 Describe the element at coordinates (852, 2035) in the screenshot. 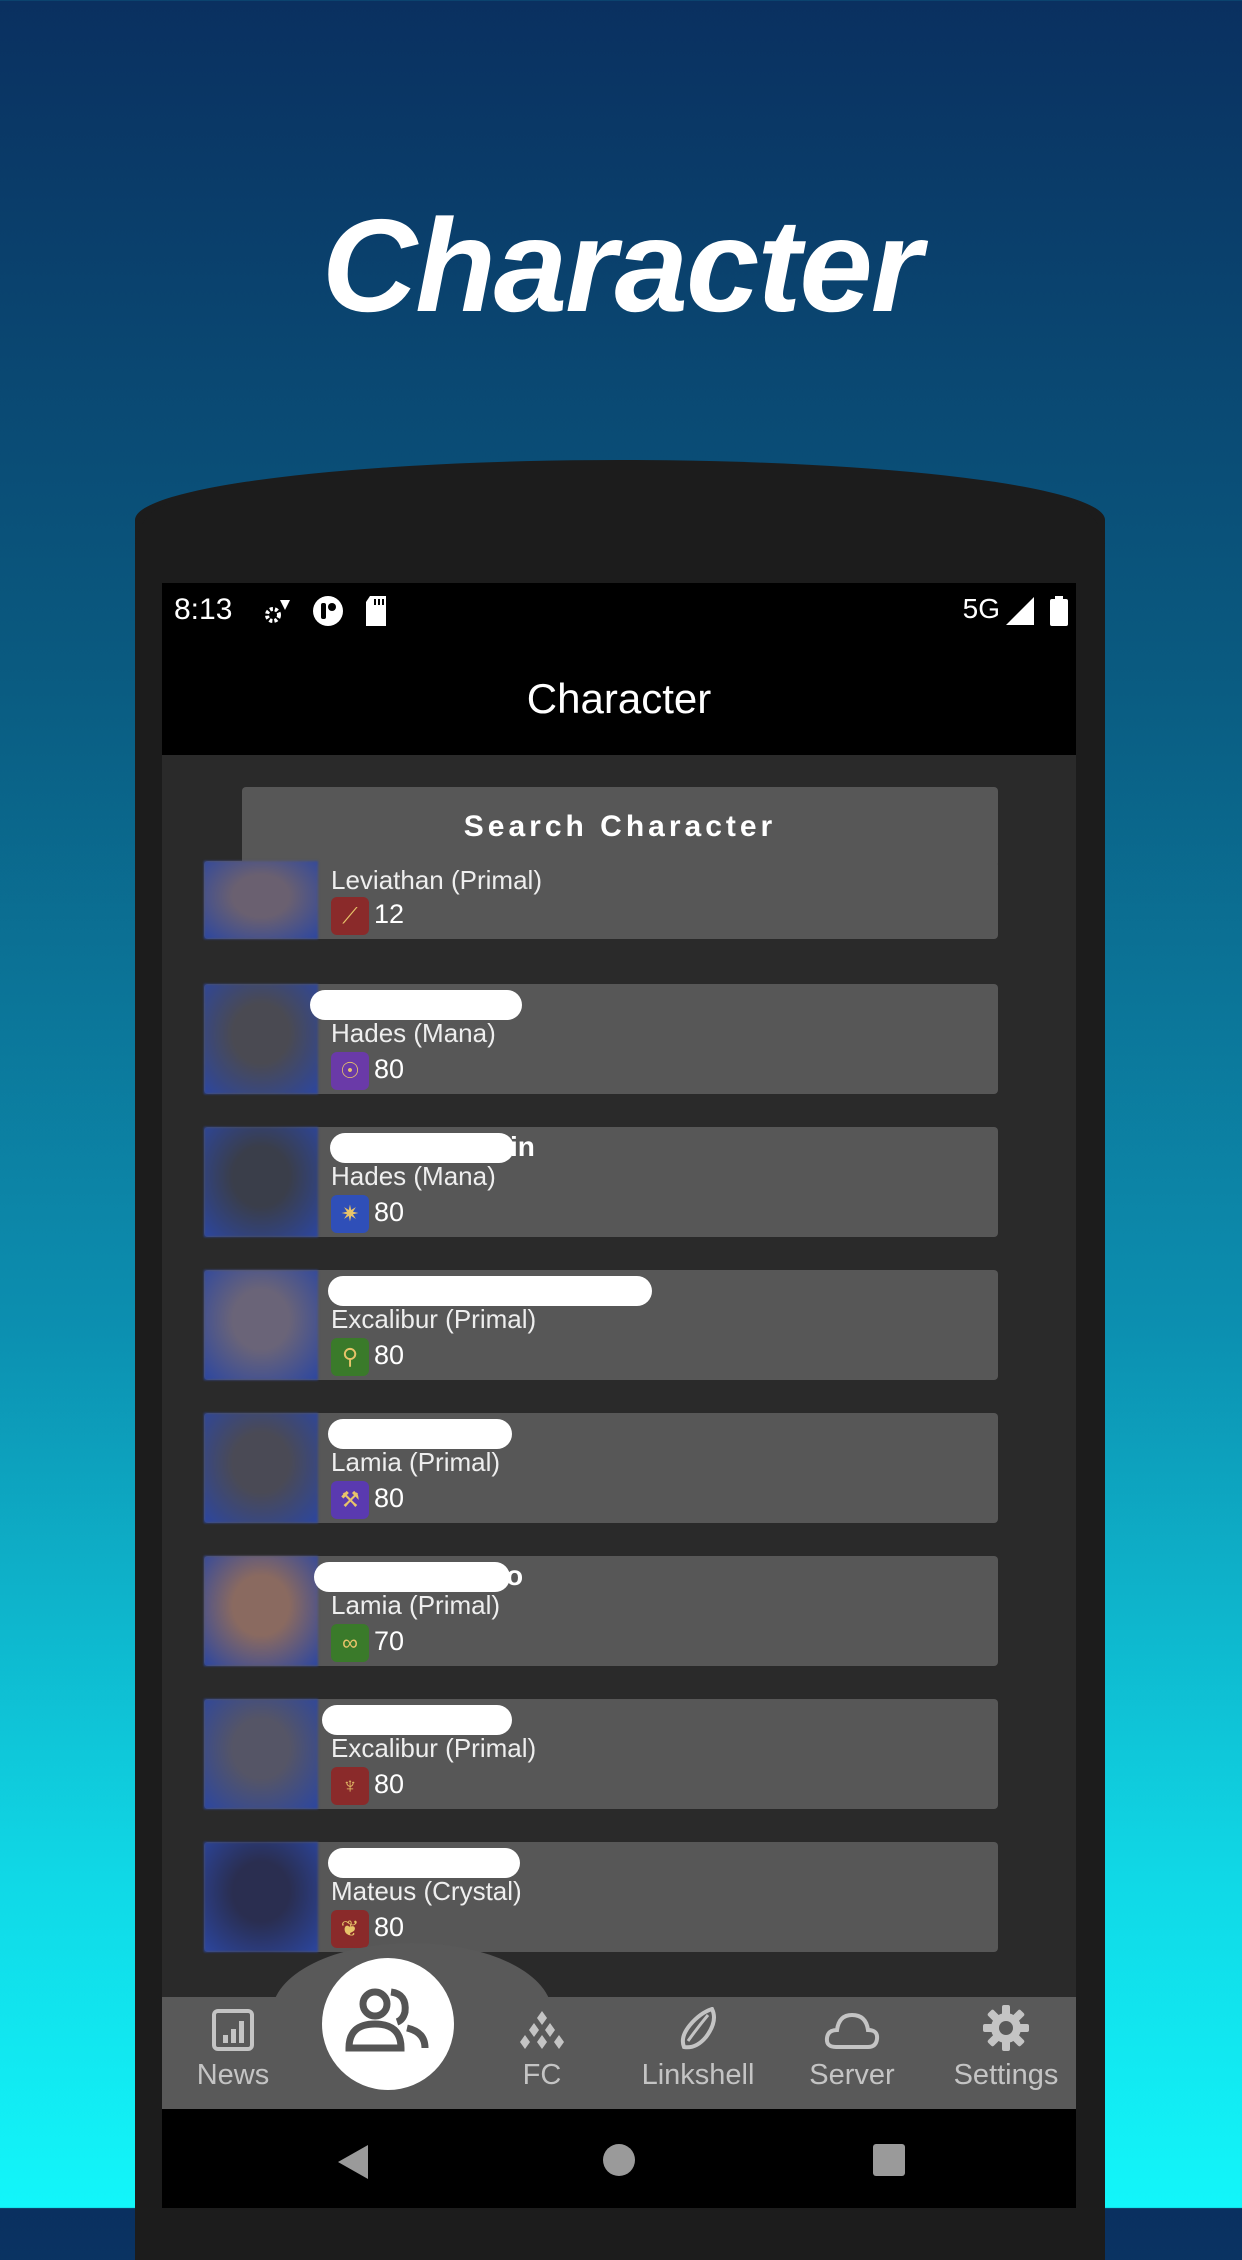

I see `cloud-icon` at that location.